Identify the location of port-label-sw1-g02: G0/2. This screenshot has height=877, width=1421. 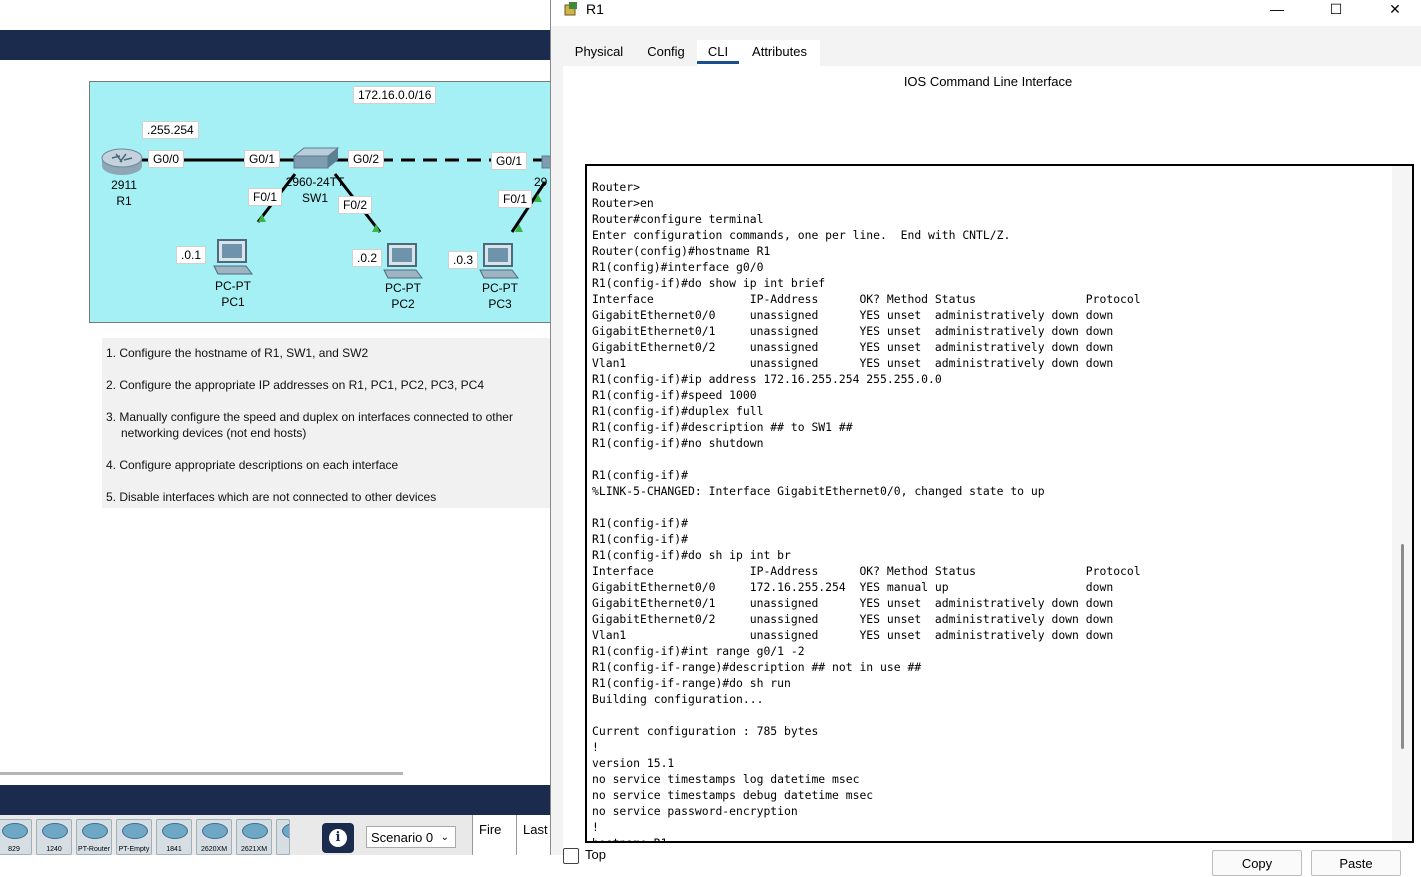
(366, 159).